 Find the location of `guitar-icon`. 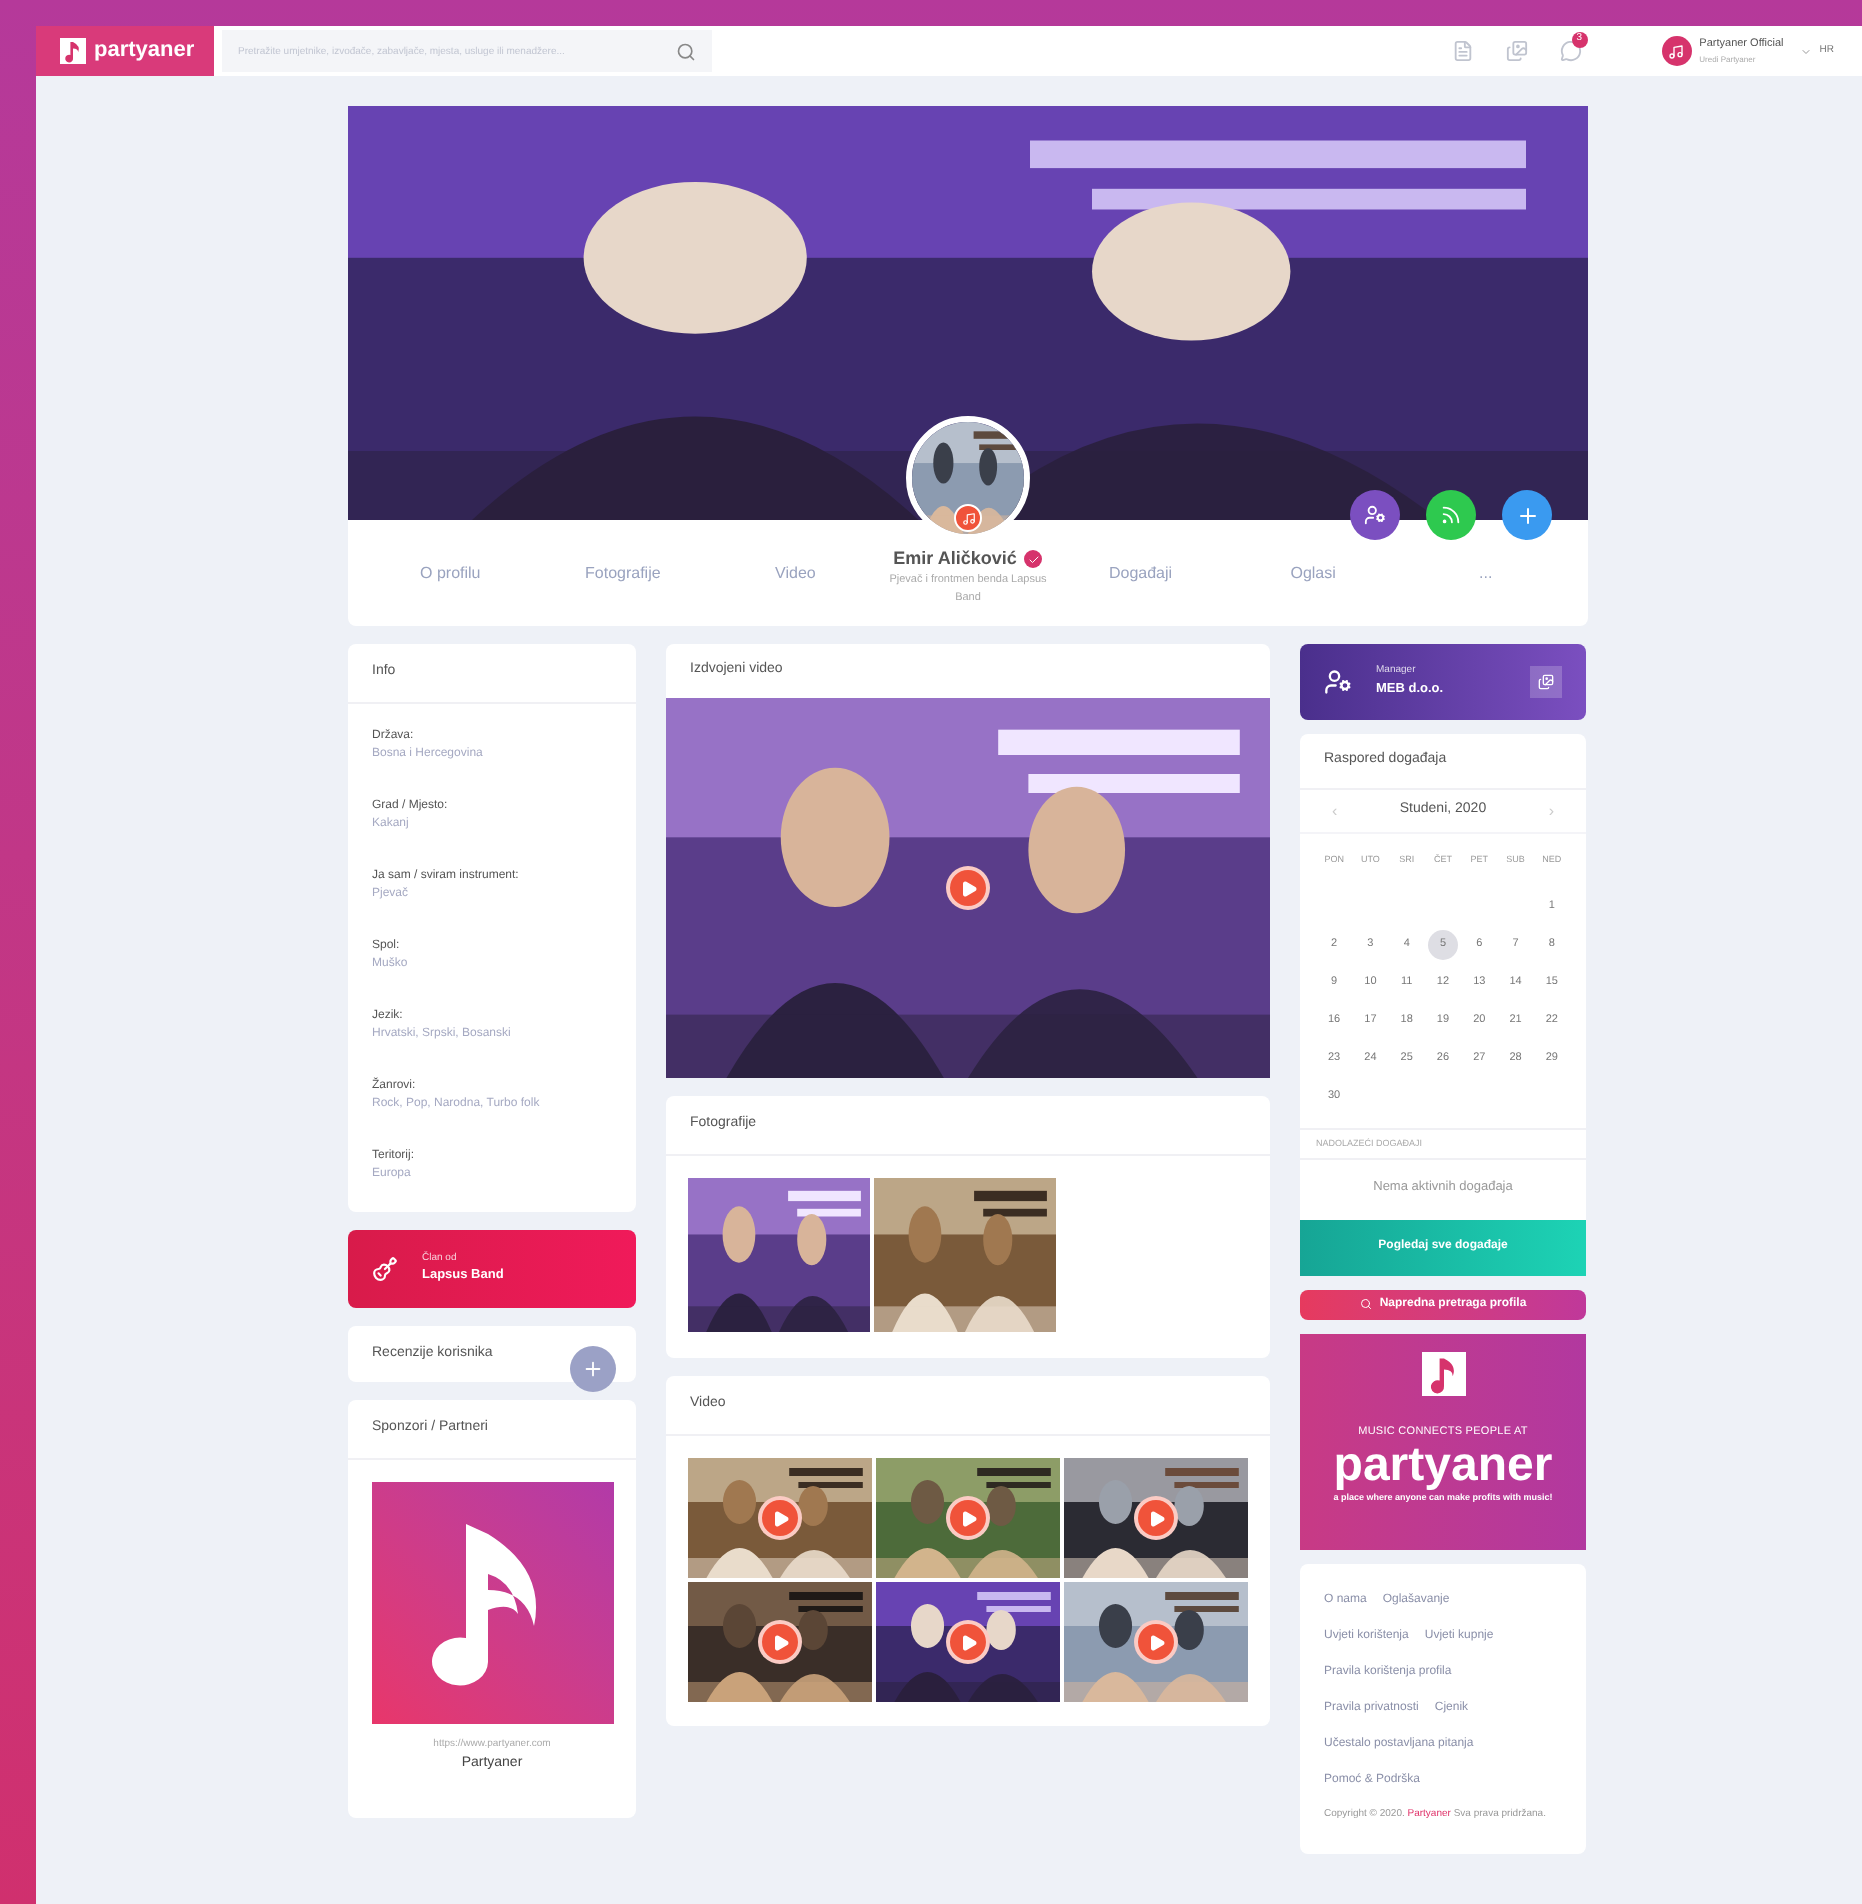

guitar-icon is located at coordinates (385, 1269).